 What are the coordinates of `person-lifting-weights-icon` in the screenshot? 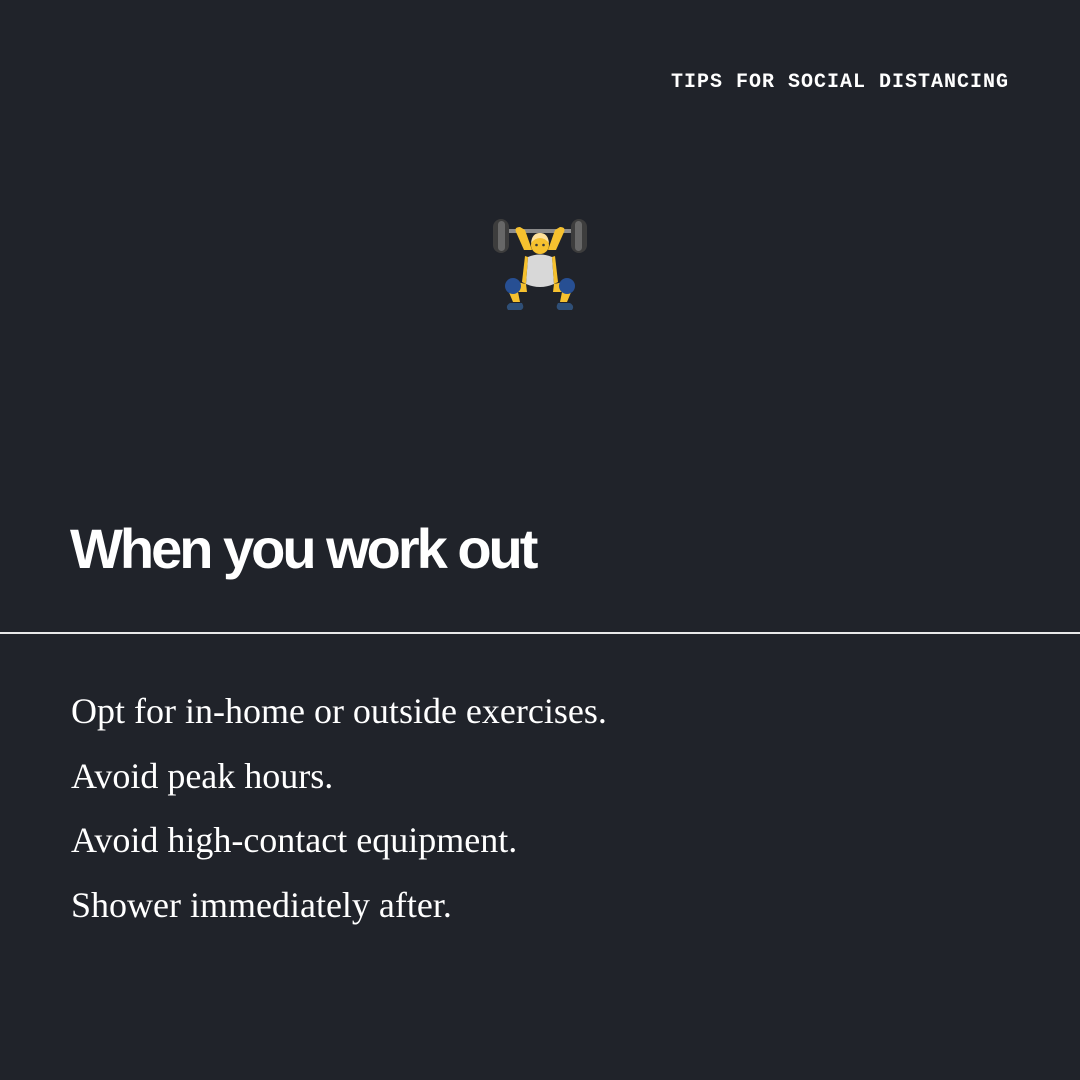 It's located at (540, 266).